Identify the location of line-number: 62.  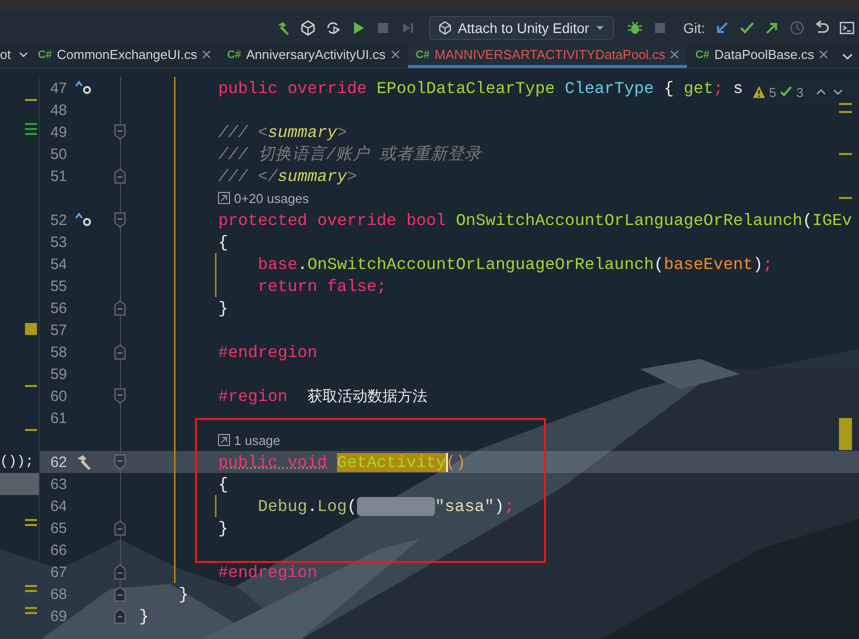
(58, 462).